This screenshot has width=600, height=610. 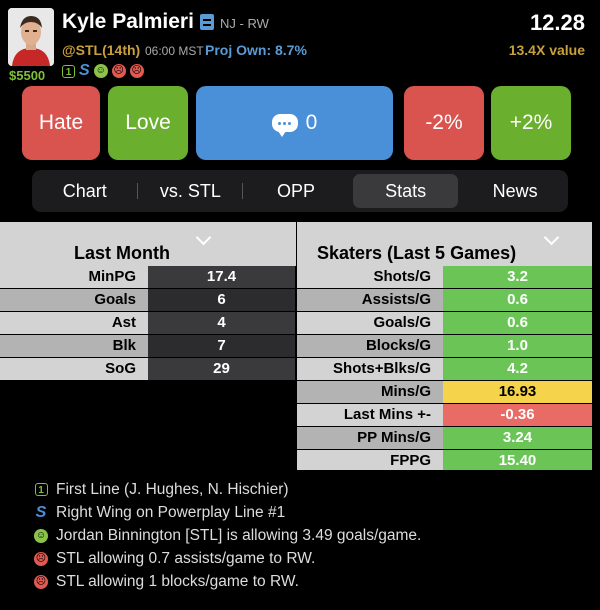 I want to click on stat-value: 1.0, so click(x=517, y=346).